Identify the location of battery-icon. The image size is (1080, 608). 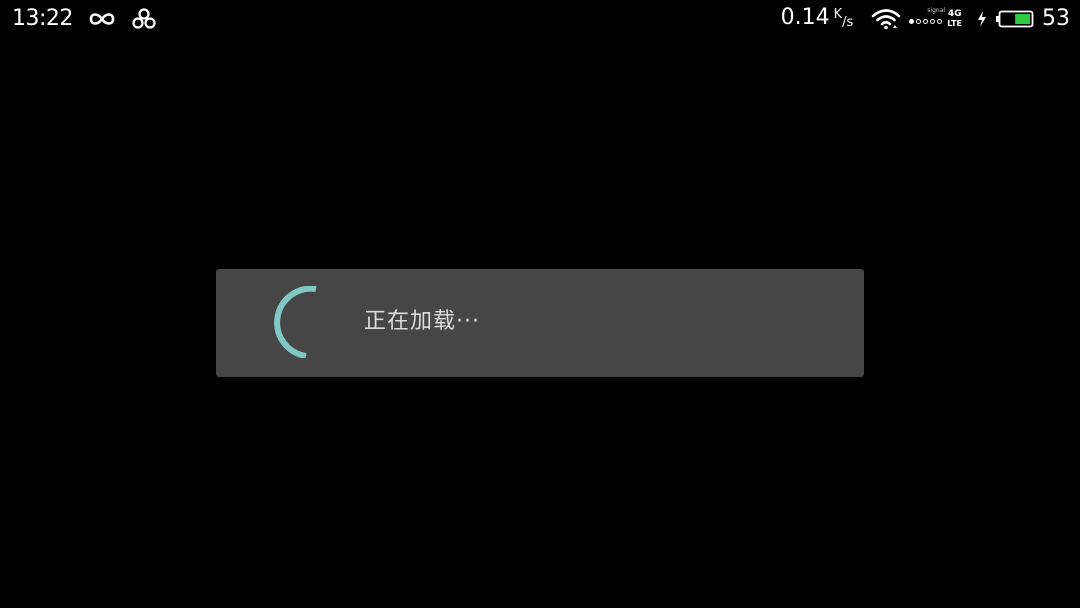
(1015, 19).